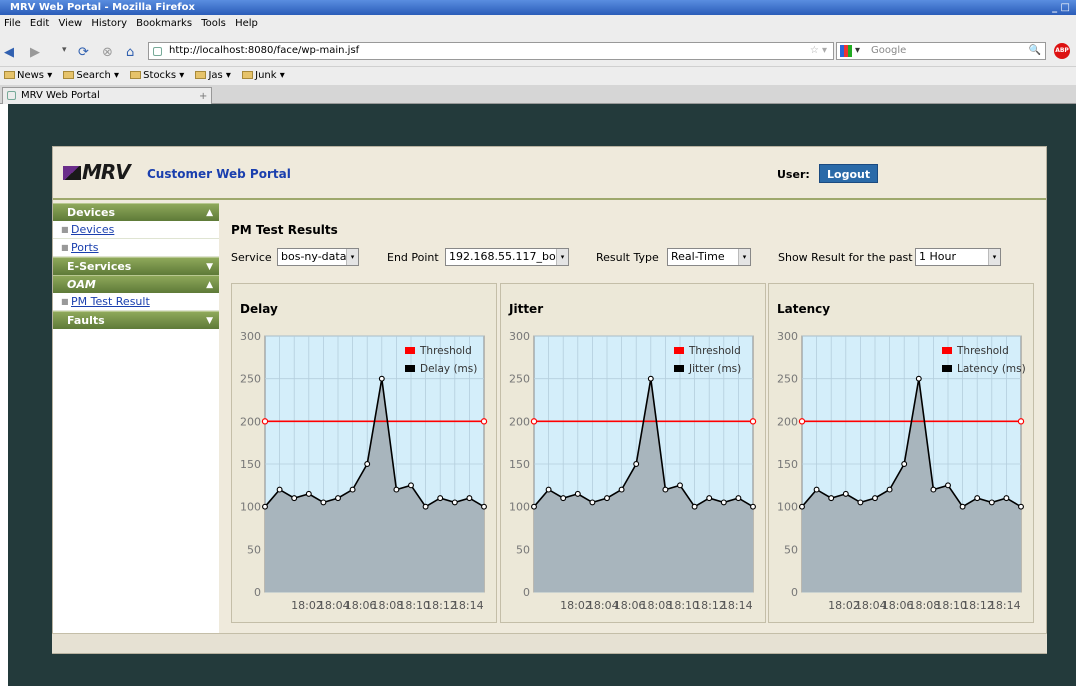  What do you see at coordinates (284, 230) in the screenshot?
I see `page-title: PM Test Results` at bounding box center [284, 230].